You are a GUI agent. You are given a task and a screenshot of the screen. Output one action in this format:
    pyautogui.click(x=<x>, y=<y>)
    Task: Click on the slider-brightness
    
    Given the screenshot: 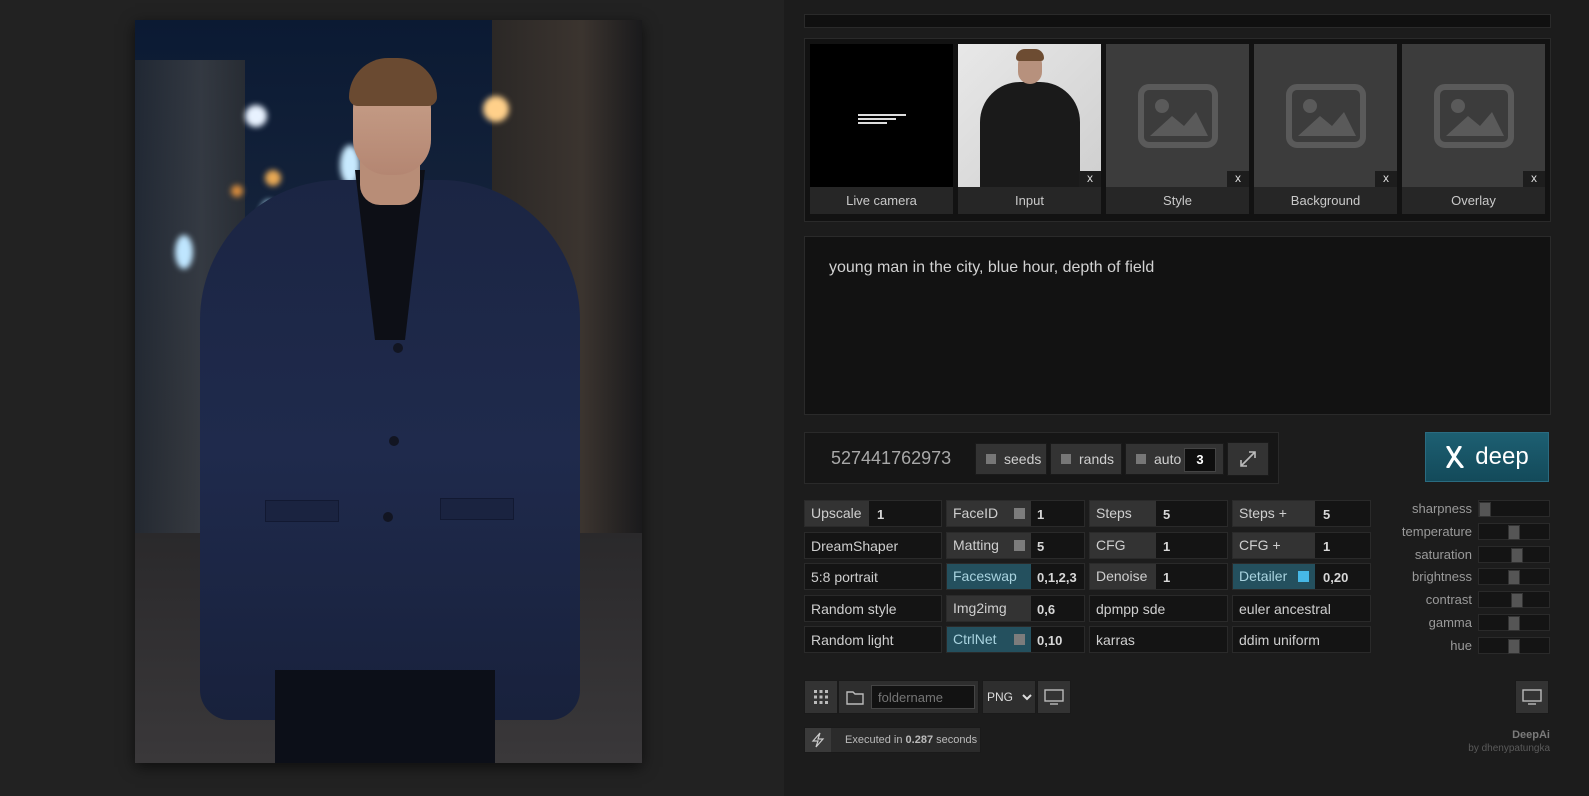 What is the action you would take?
    pyautogui.click(x=1514, y=576)
    